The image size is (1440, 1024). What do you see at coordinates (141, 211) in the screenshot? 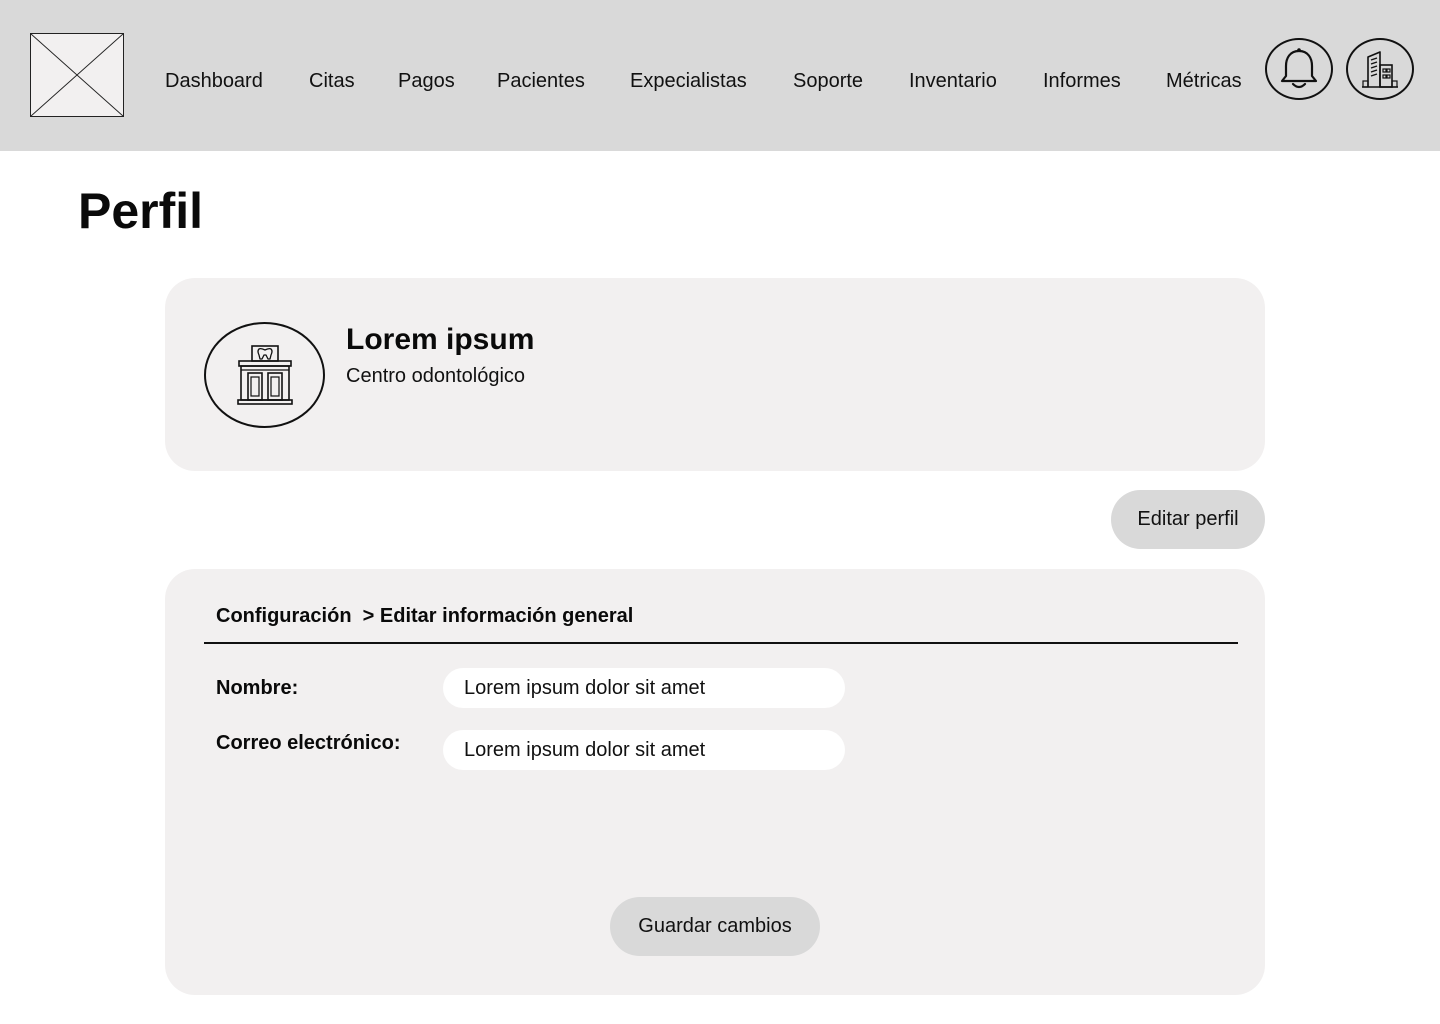
I see `page-title: Perfil` at bounding box center [141, 211].